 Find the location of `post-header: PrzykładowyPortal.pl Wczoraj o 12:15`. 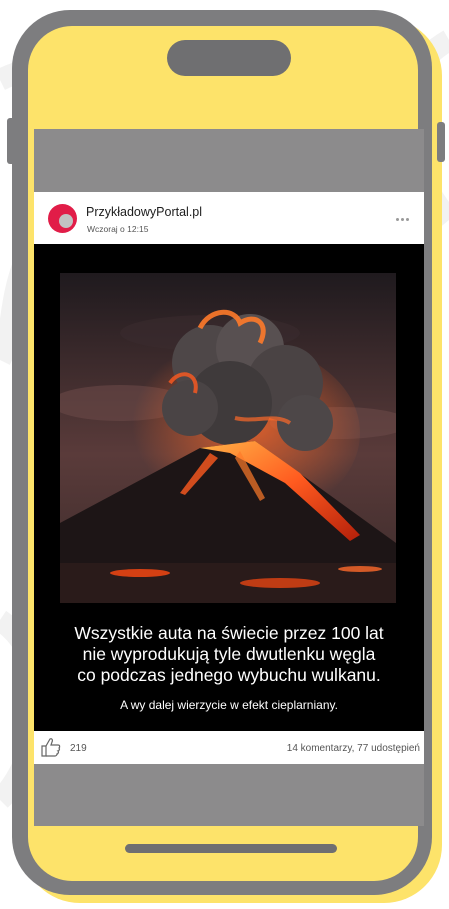

post-header: PrzykładowyPortal.pl Wczoraj o 12:15 is located at coordinates (229, 218).